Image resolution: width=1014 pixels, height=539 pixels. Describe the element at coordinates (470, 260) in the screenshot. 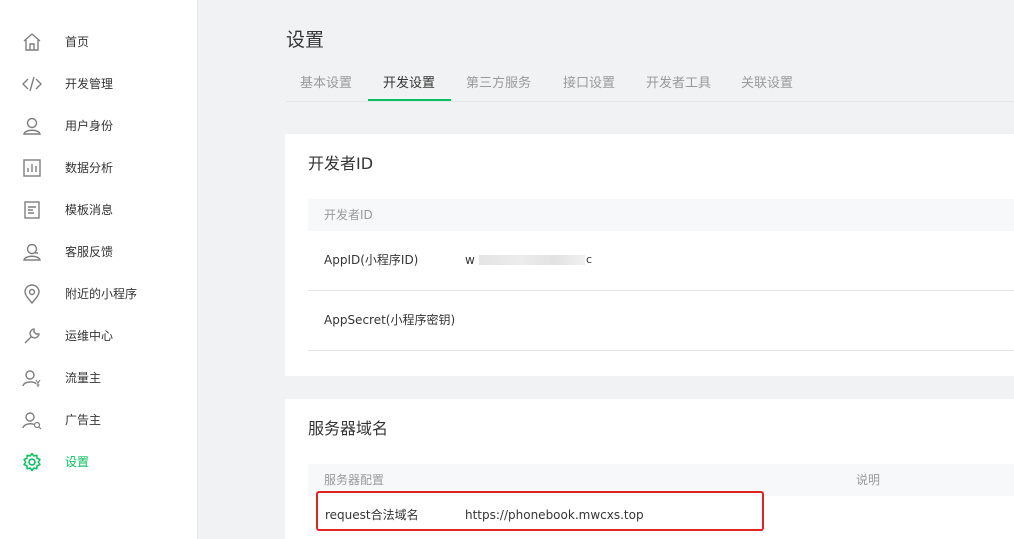

I see `appid-value-prefix: w` at that location.